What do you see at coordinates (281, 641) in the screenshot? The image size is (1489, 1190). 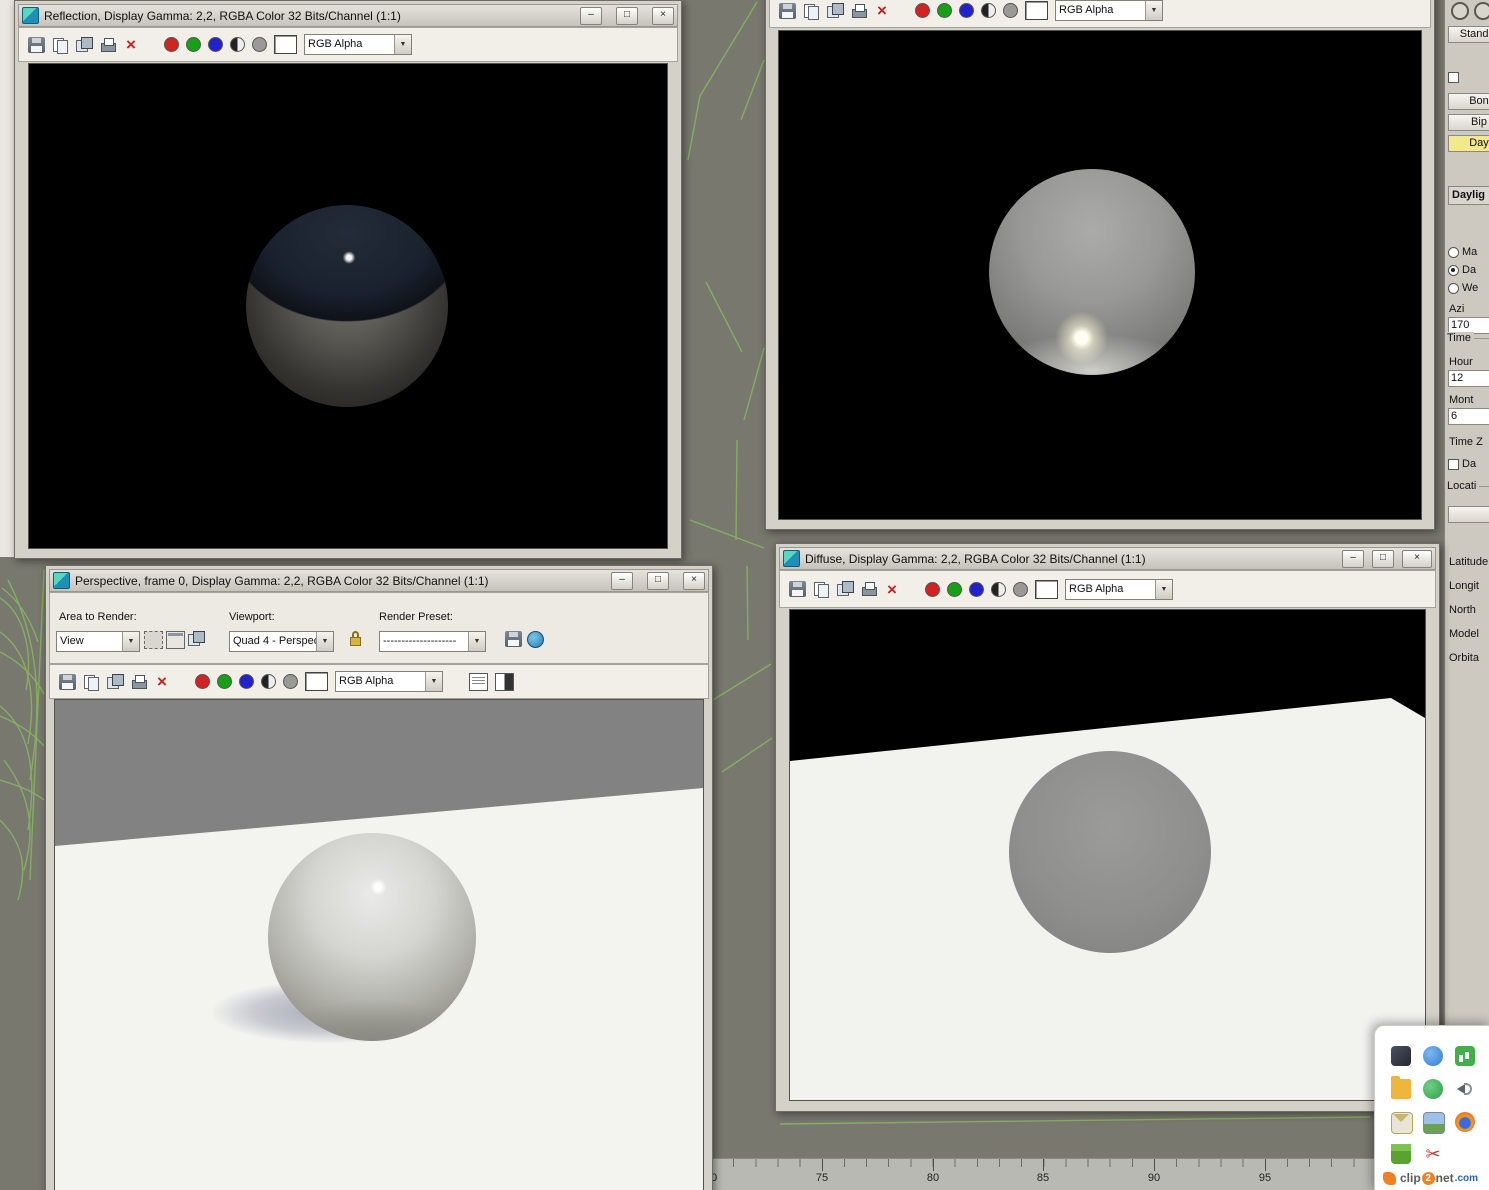 I see `viewport-combo: Quad 4 - Perspec ▼` at bounding box center [281, 641].